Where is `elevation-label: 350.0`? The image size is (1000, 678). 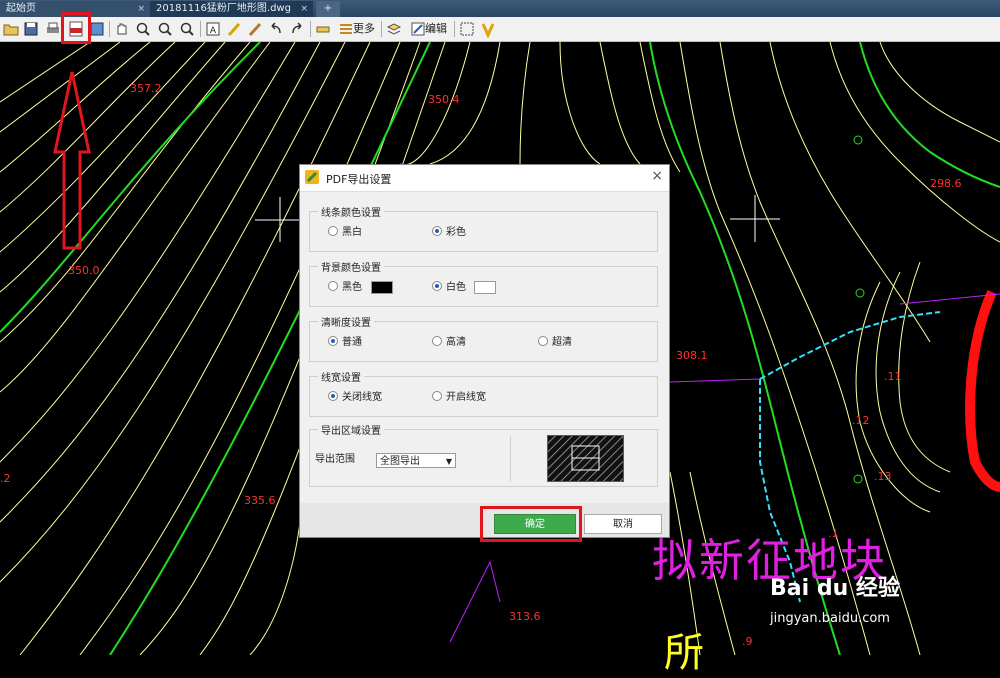 elevation-label: 350.0 is located at coordinates (84, 270).